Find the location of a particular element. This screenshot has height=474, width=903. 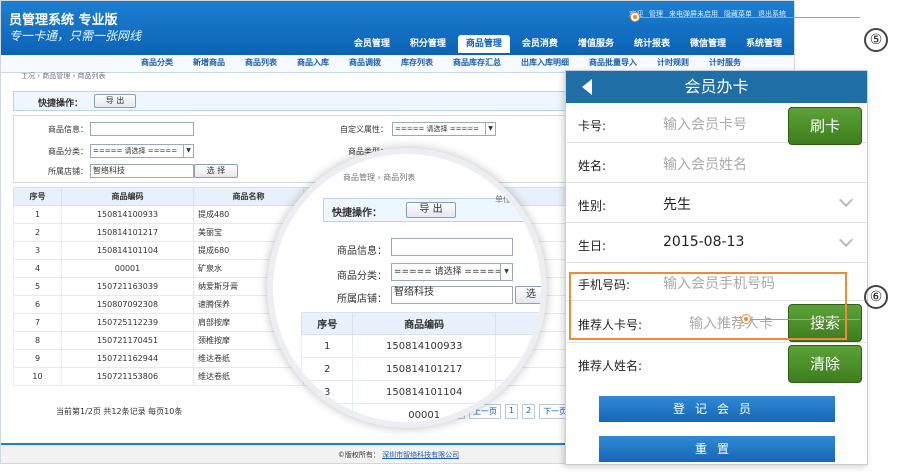

nav-system: 系统管理 is located at coordinates (764, 44).